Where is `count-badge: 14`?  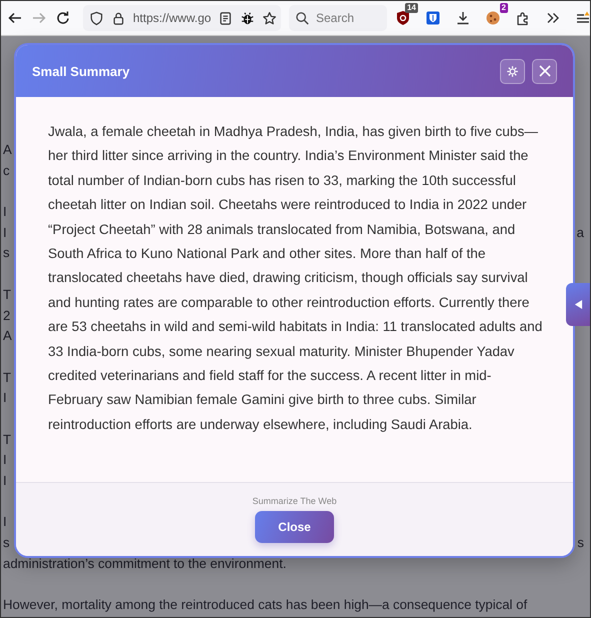 count-badge: 14 is located at coordinates (411, 8).